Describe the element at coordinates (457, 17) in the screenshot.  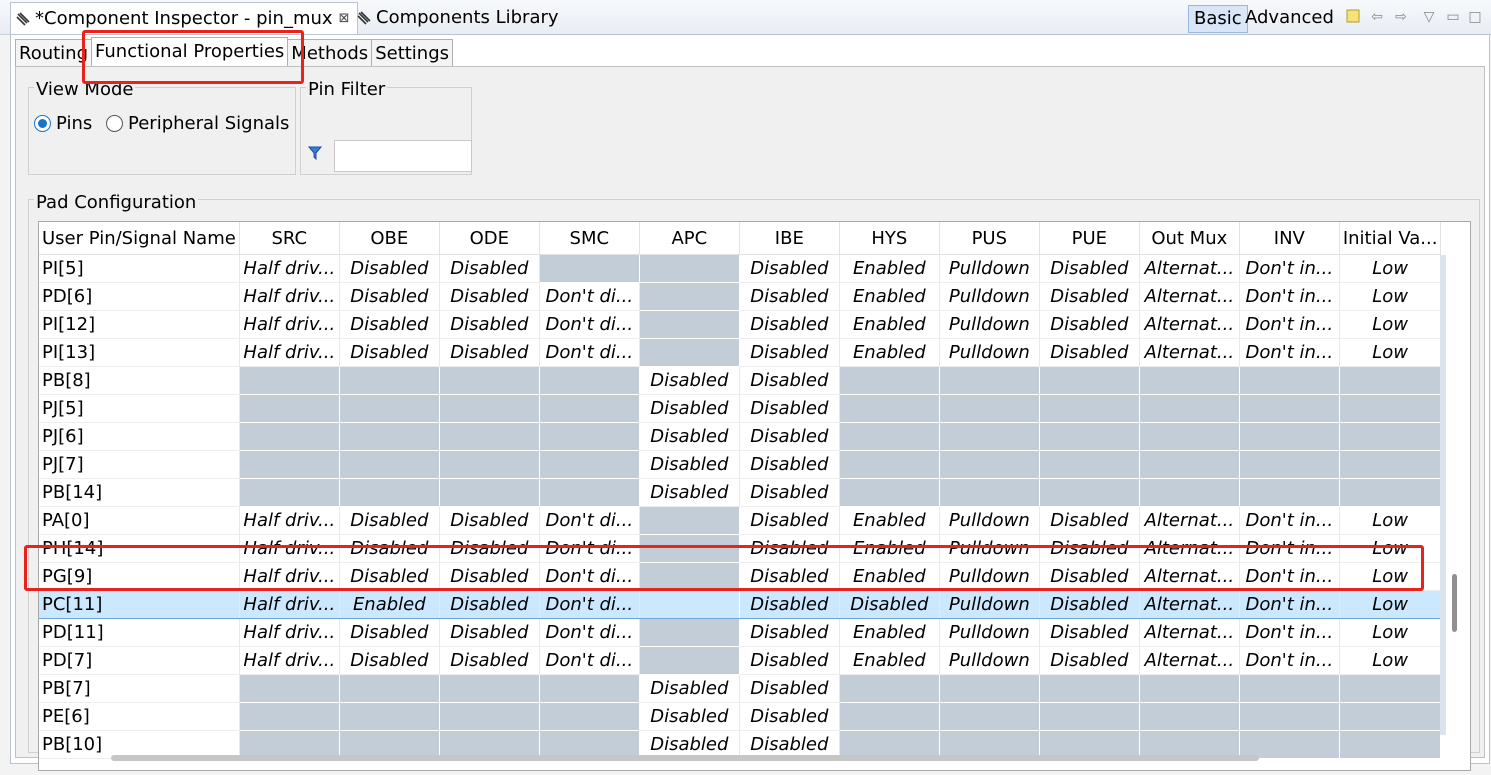
I see `tab-components-library: Components Library` at that location.